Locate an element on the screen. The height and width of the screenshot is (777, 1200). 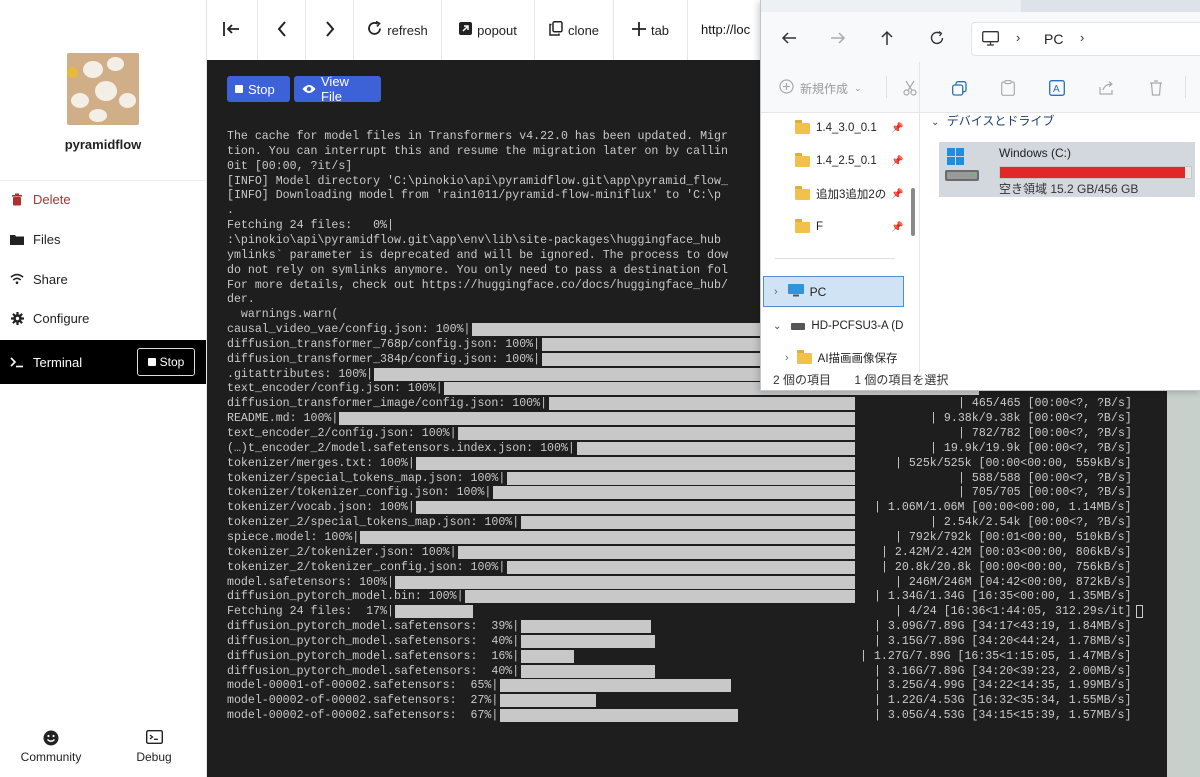
progress-label: model-00002-of-00002.safetensors: 67%| is located at coordinates (363, 716).